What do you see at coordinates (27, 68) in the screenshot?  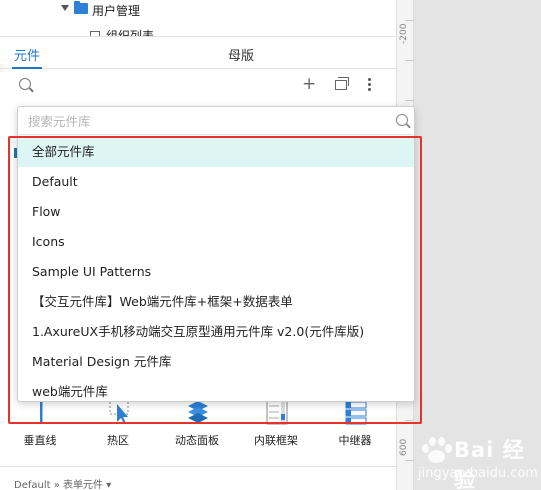 I see `active-tab-indicator` at bounding box center [27, 68].